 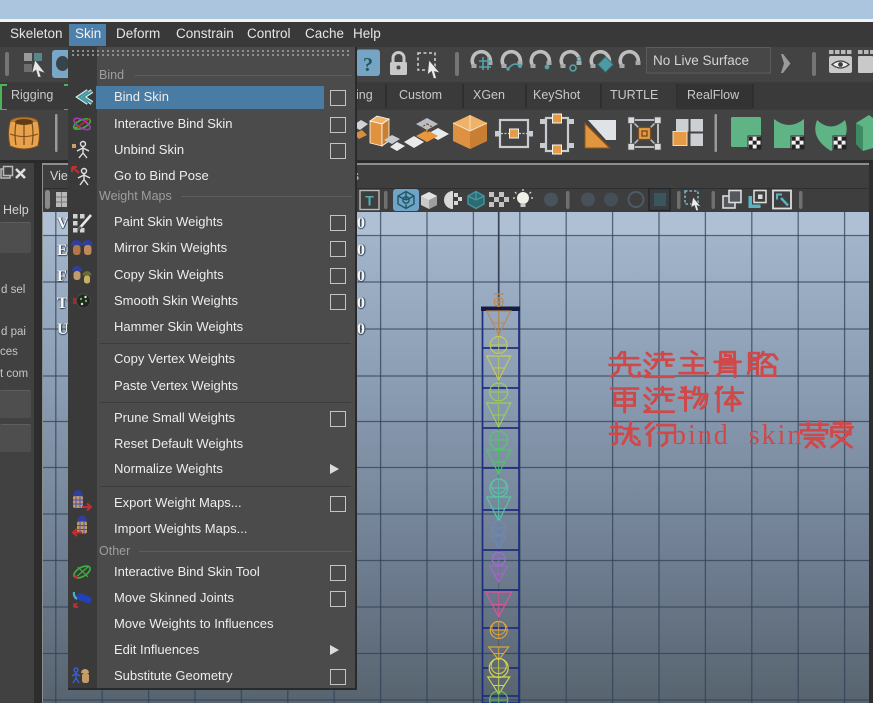 What do you see at coordinates (701, 60) in the screenshot?
I see `svg-text: No Live Surface` at bounding box center [701, 60].